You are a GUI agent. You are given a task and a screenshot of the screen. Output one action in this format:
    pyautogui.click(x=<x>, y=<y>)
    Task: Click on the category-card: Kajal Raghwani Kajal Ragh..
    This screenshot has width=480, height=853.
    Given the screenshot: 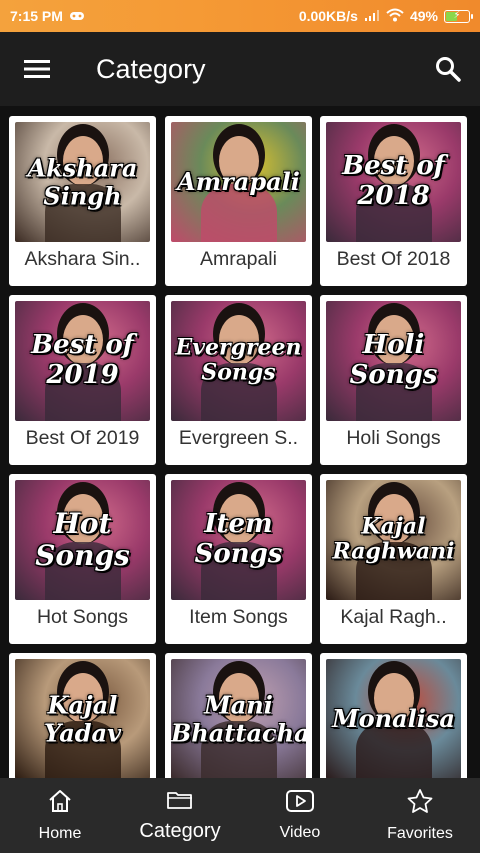 What is the action you would take?
    pyautogui.click(x=393, y=559)
    